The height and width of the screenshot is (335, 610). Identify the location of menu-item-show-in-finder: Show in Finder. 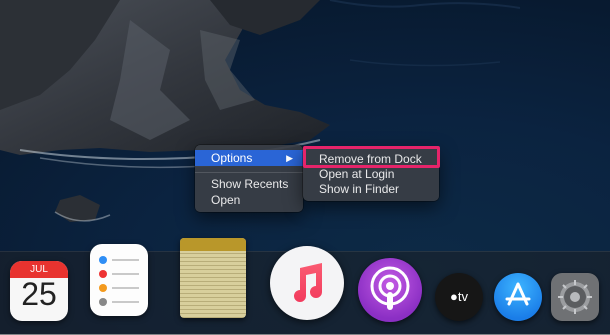
(371, 189).